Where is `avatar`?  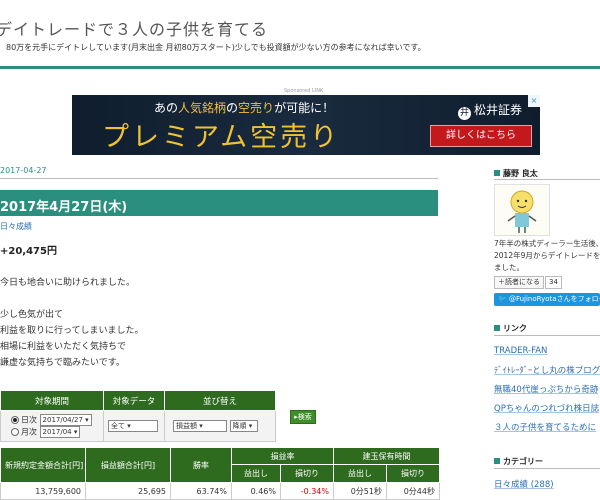
avatar is located at coordinates (522, 210).